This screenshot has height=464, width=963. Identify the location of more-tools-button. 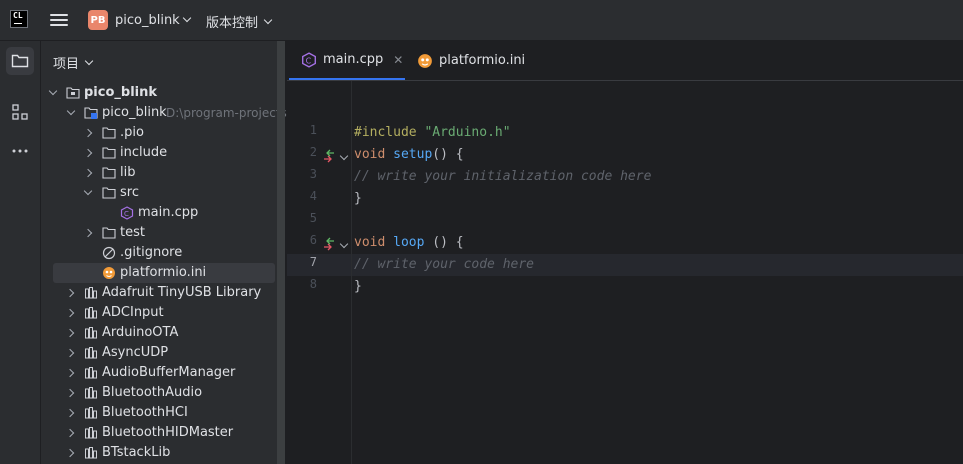
(20, 151).